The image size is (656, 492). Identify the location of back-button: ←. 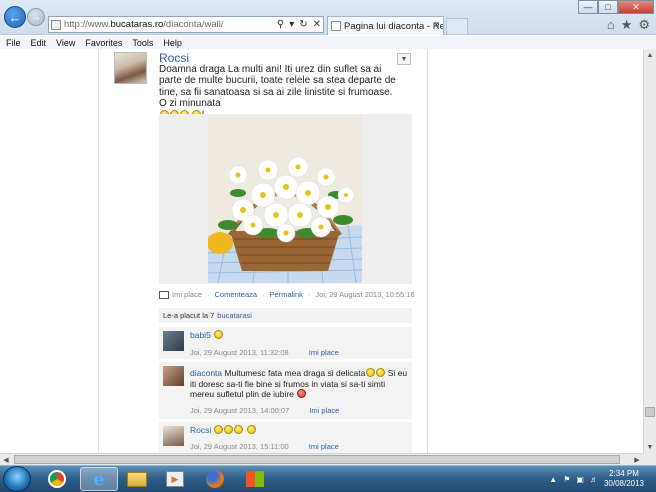
(15, 17).